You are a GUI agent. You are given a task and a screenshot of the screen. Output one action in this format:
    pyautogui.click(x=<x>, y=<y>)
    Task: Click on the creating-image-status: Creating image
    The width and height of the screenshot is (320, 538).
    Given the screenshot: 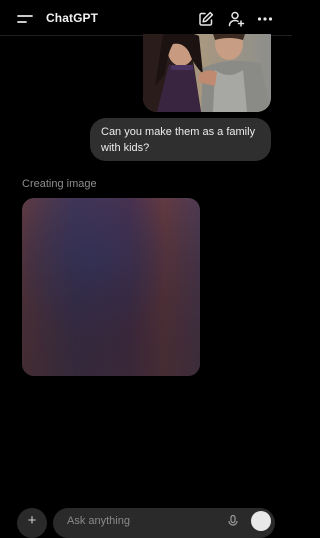 What is the action you would take?
    pyautogui.click(x=59, y=184)
    